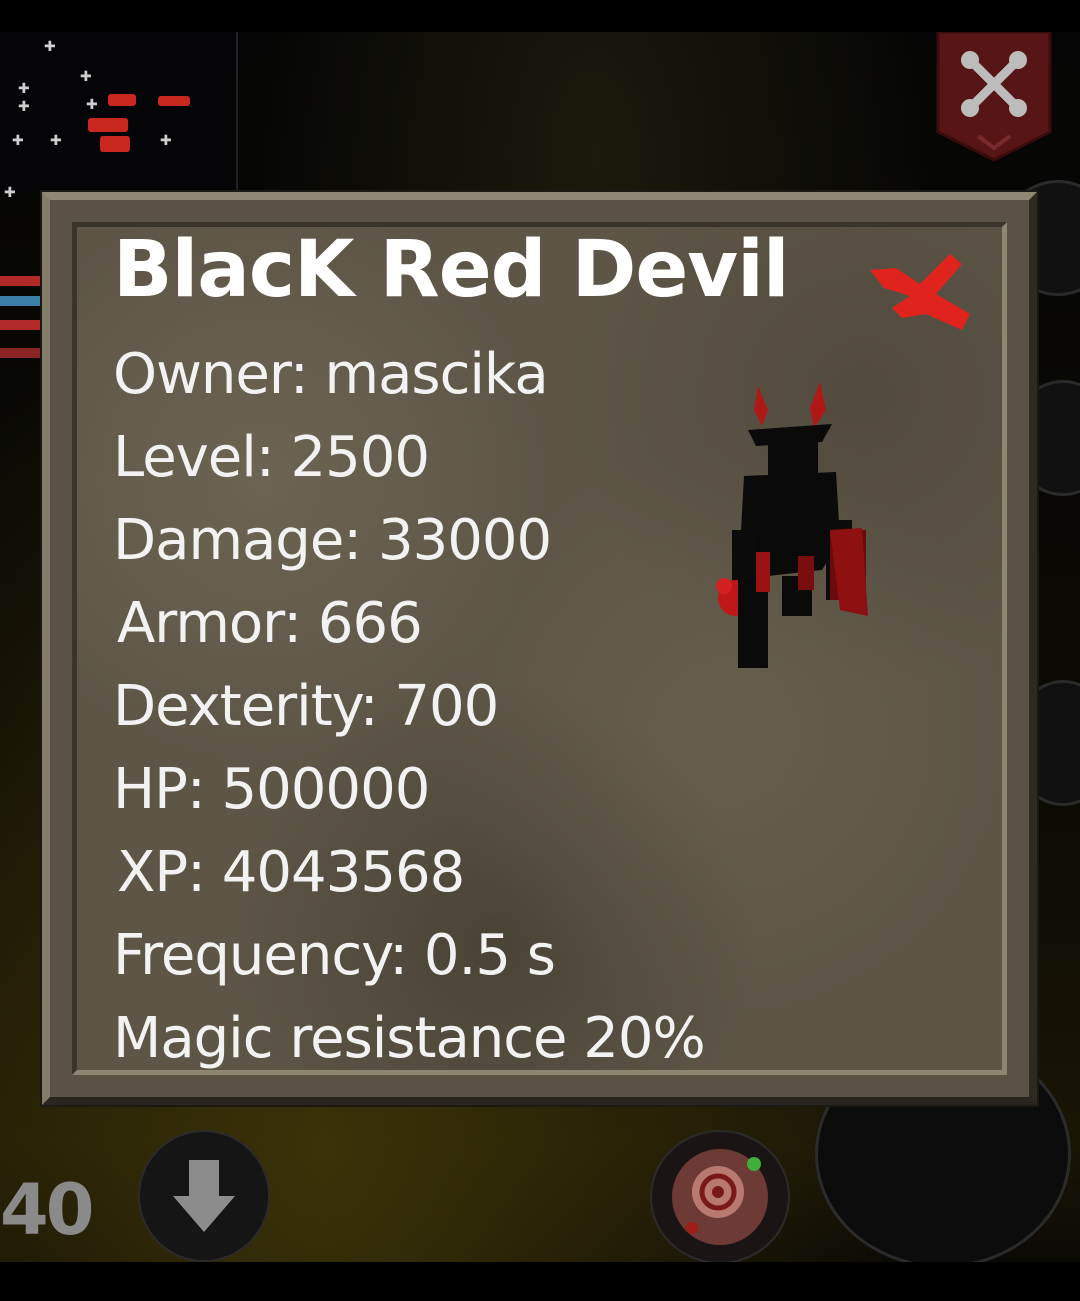 This screenshot has height=1301, width=1080. What do you see at coordinates (331, 374) in the screenshot?
I see `owner-line: Owner: mascika` at bounding box center [331, 374].